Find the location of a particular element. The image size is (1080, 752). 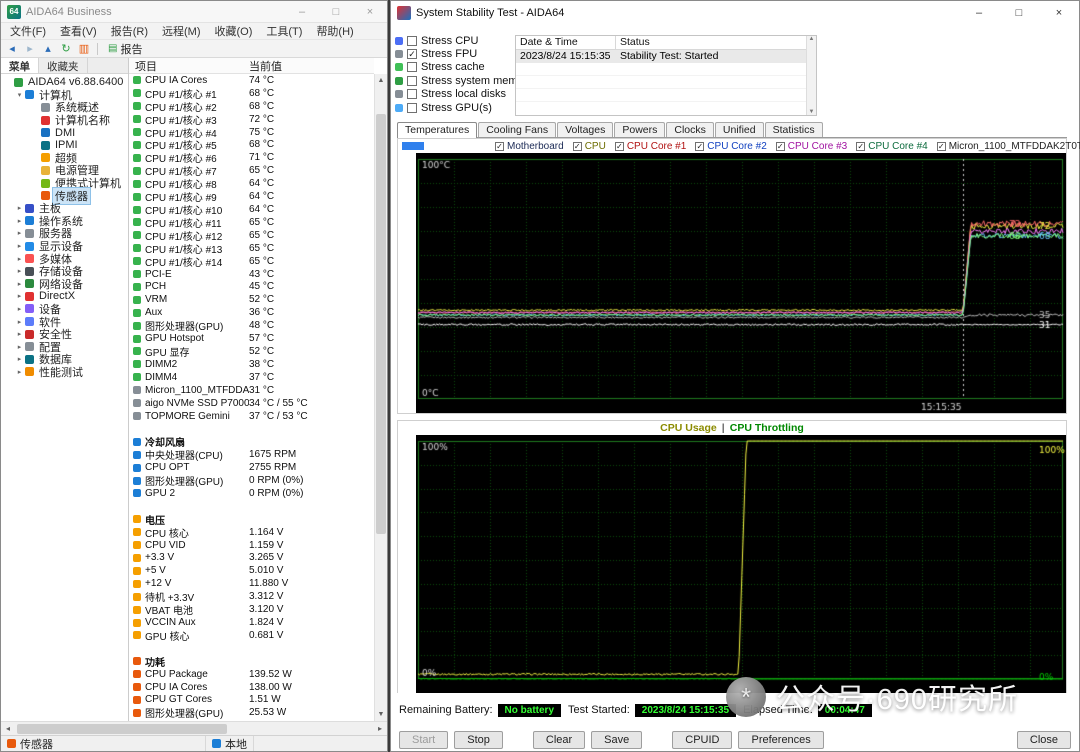

action-button: Preferences is located at coordinates (781, 739).